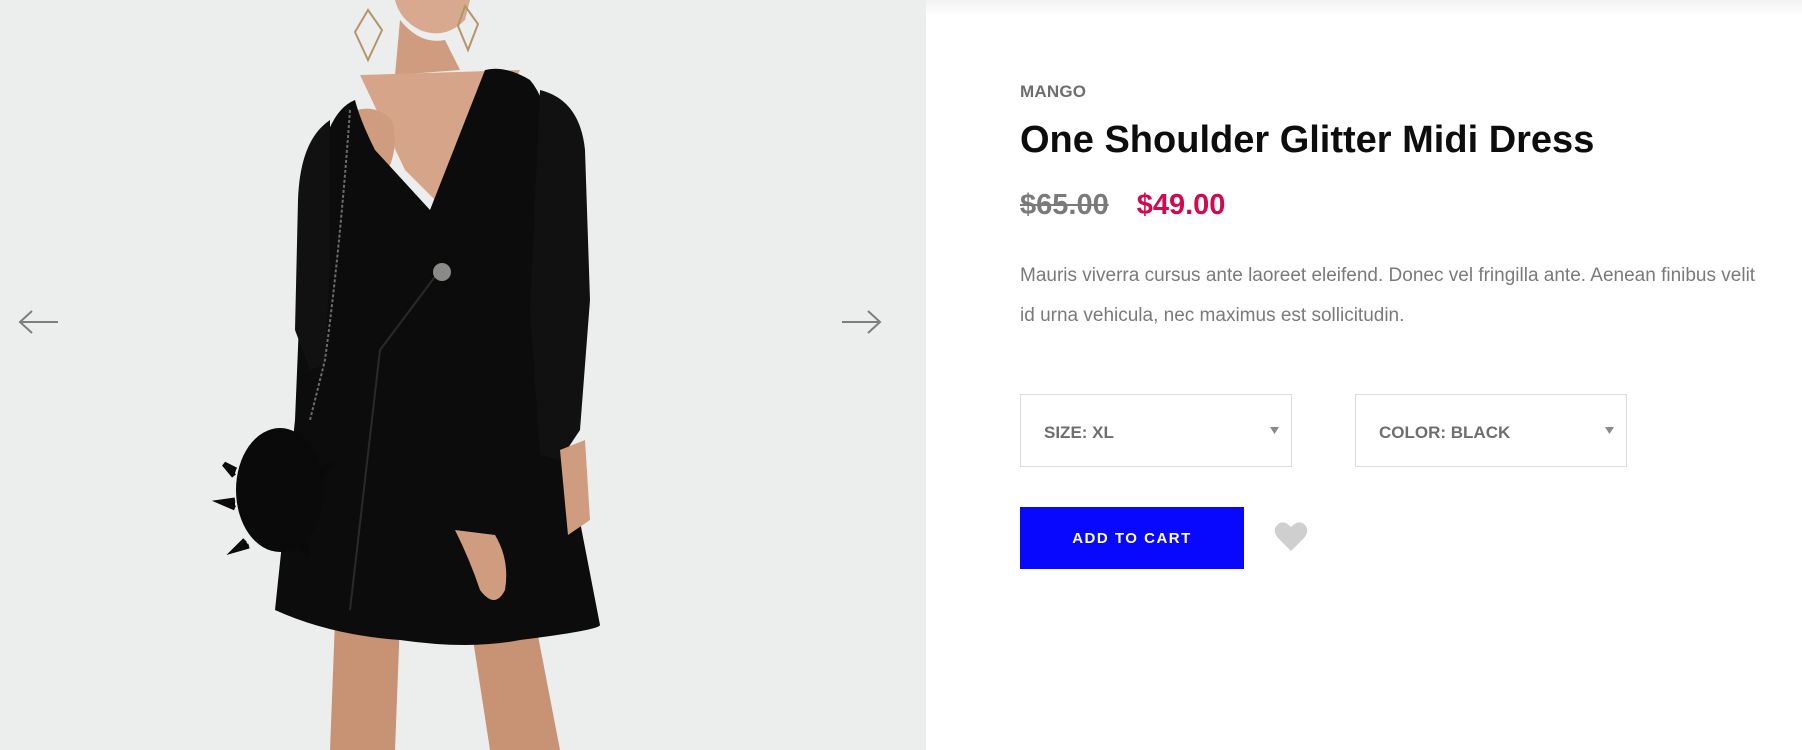 This screenshot has width=1802, height=750. I want to click on product-title: One Shoulder Glitter Midi Dress, so click(1307, 140).